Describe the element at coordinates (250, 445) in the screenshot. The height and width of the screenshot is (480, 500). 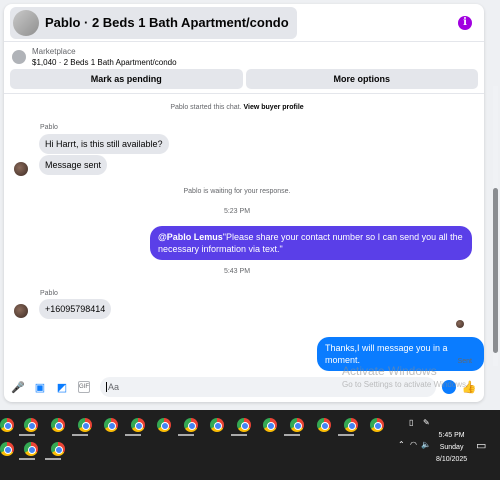
I see `taskbar: ▯ ✎ ⌃ ◠ 🔈 ▭` at that location.